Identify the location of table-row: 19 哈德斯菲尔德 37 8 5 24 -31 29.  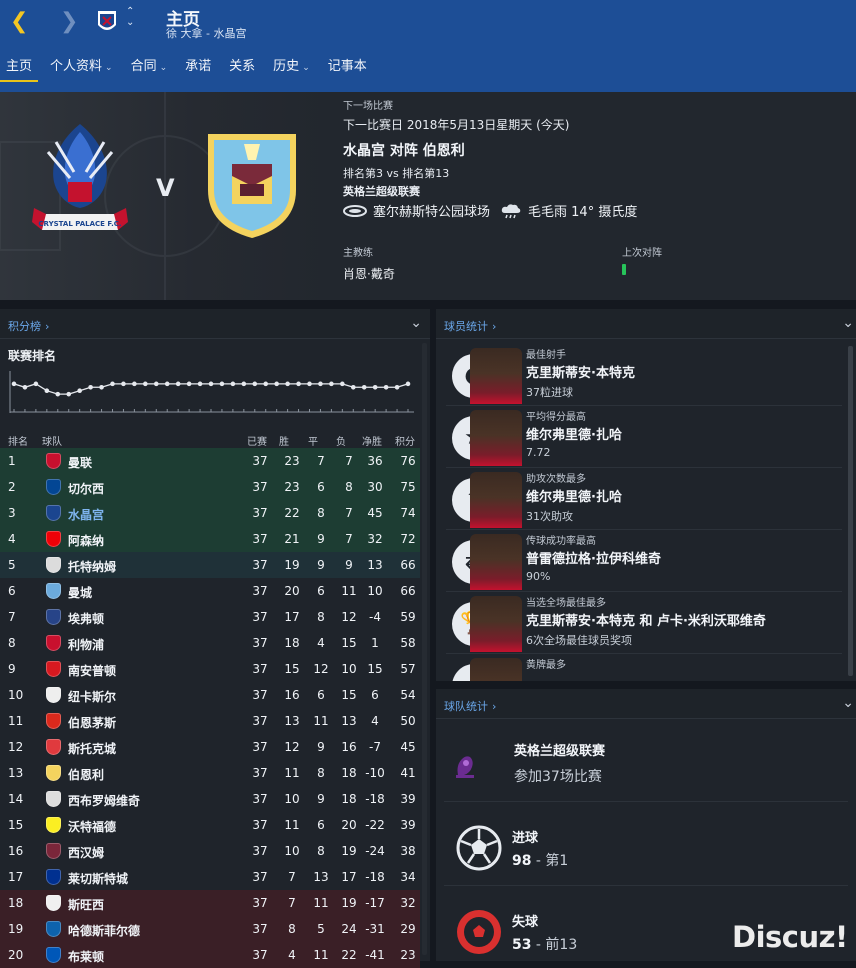
(210, 929).